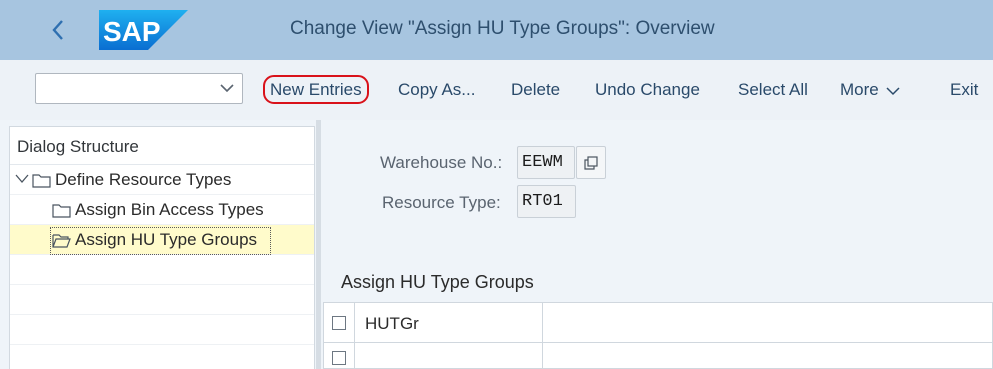 Image resolution: width=993 pixels, height=369 pixels. Describe the element at coordinates (339, 323) in the screenshot. I see `select-all-rows-checkbox` at that location.